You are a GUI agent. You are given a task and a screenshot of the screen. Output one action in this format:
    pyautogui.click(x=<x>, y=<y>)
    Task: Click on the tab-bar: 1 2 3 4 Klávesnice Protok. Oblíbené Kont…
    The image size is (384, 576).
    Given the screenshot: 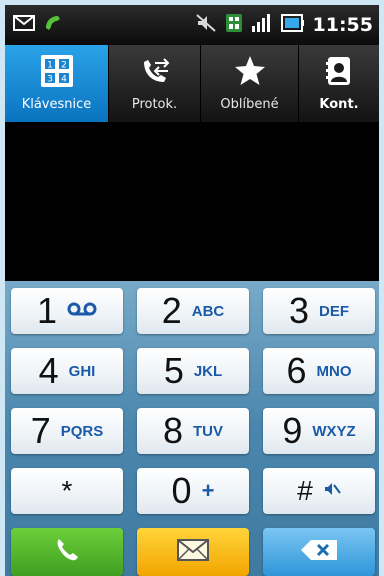 What is the action you would take?
    pyautogui.click(x=192, y=83)
    